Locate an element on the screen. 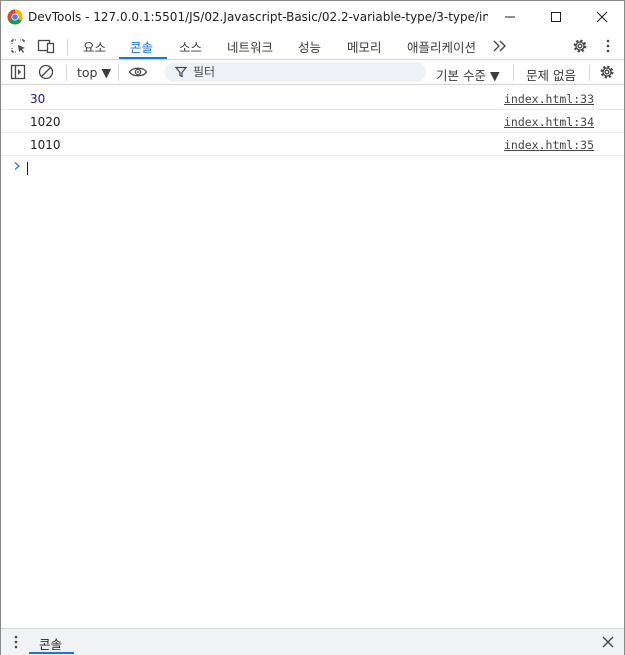  message-value: 30 is located at coordinates (38, 99).